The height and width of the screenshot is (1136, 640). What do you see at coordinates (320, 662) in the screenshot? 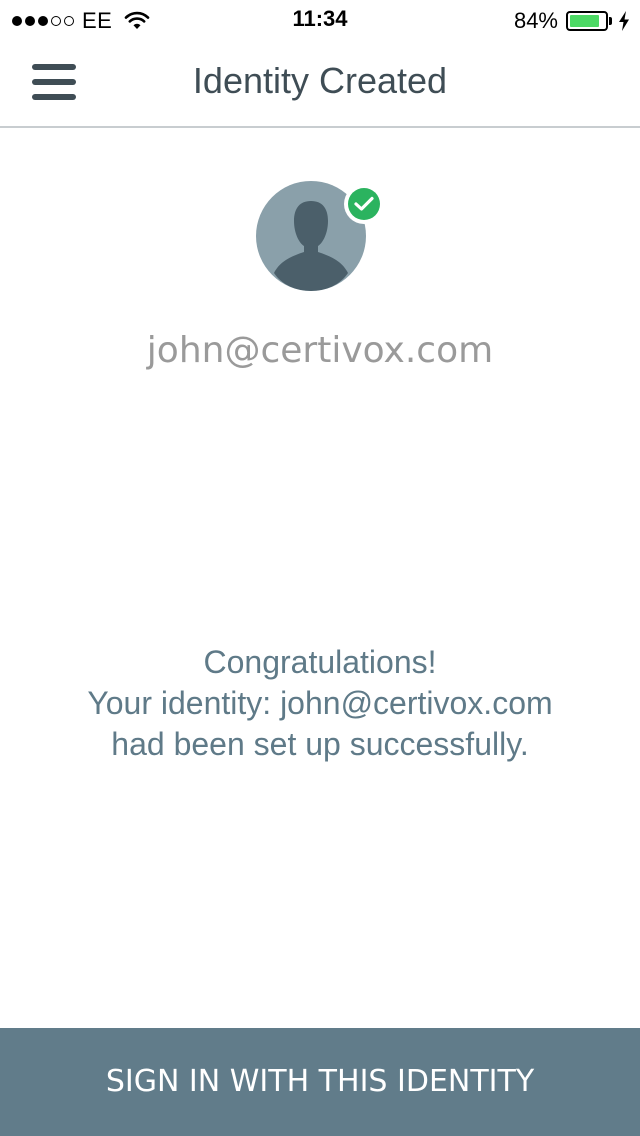
I see `message-line-congratulations: Congratulations!` at bounding box center [320, 662].